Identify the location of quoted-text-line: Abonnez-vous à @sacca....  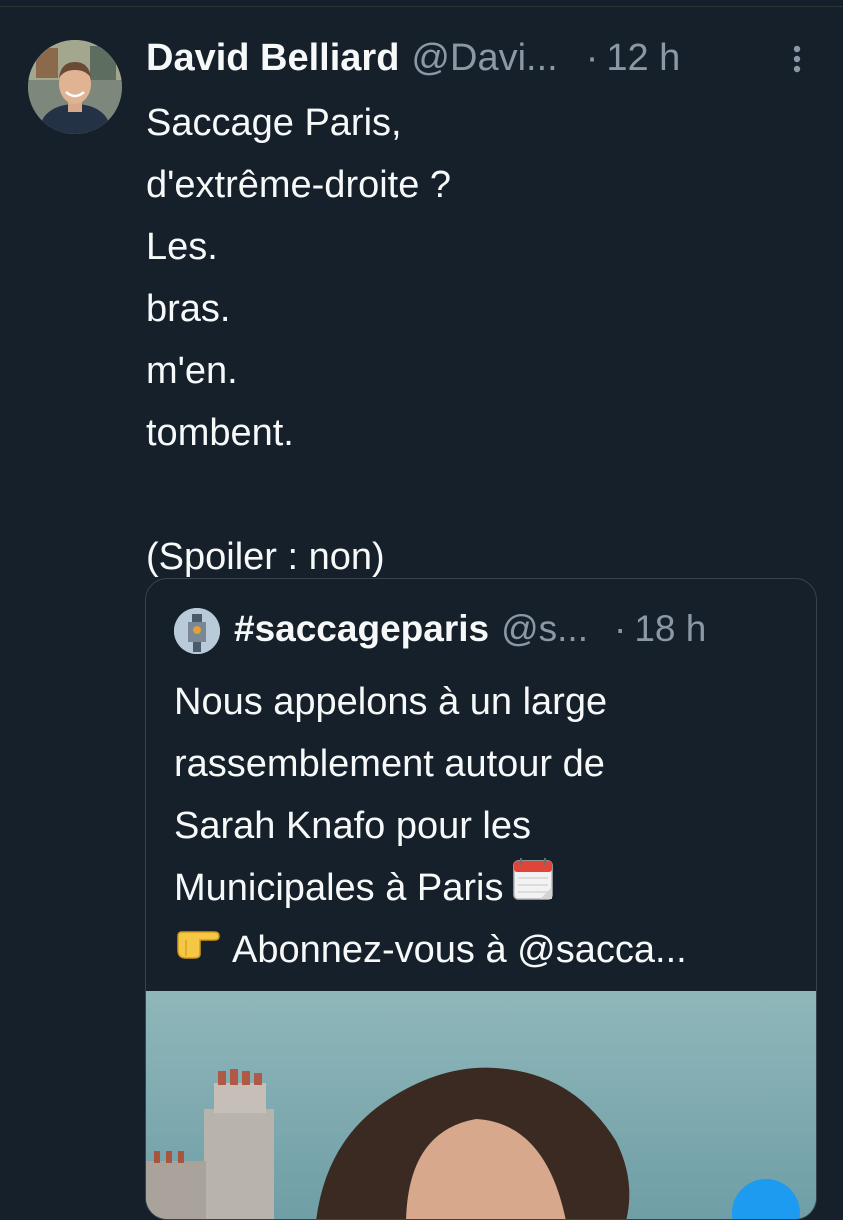
(484, 950).